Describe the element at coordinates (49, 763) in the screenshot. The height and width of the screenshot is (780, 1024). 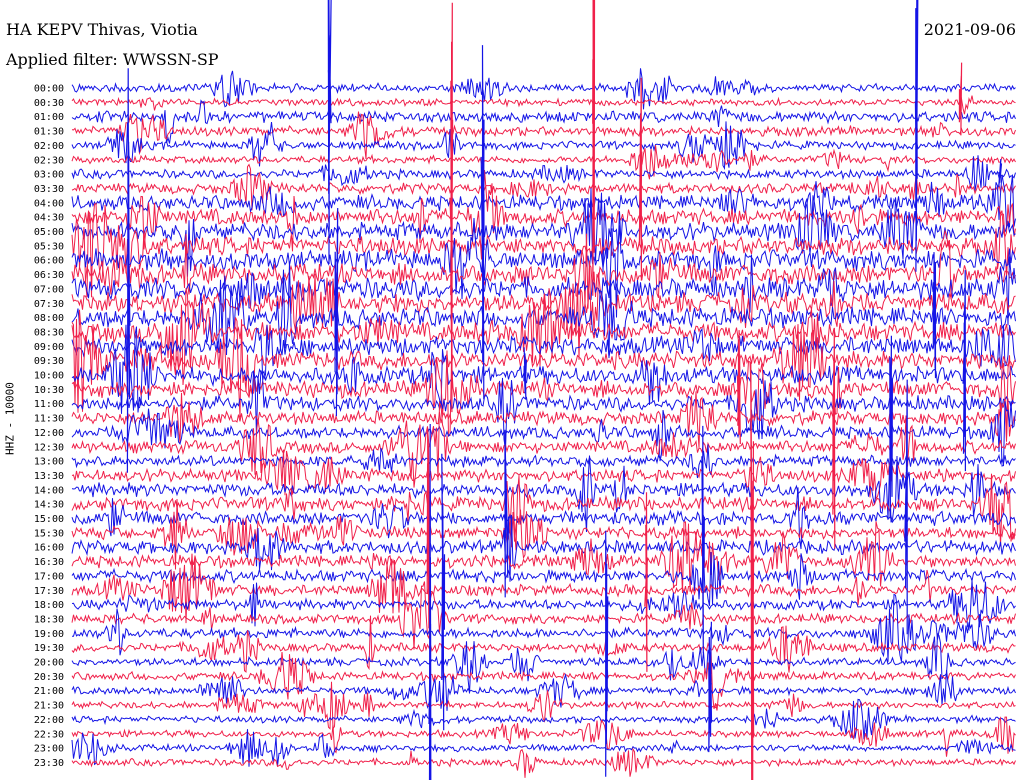
I see `time-tick-label: 23:30` at that location.